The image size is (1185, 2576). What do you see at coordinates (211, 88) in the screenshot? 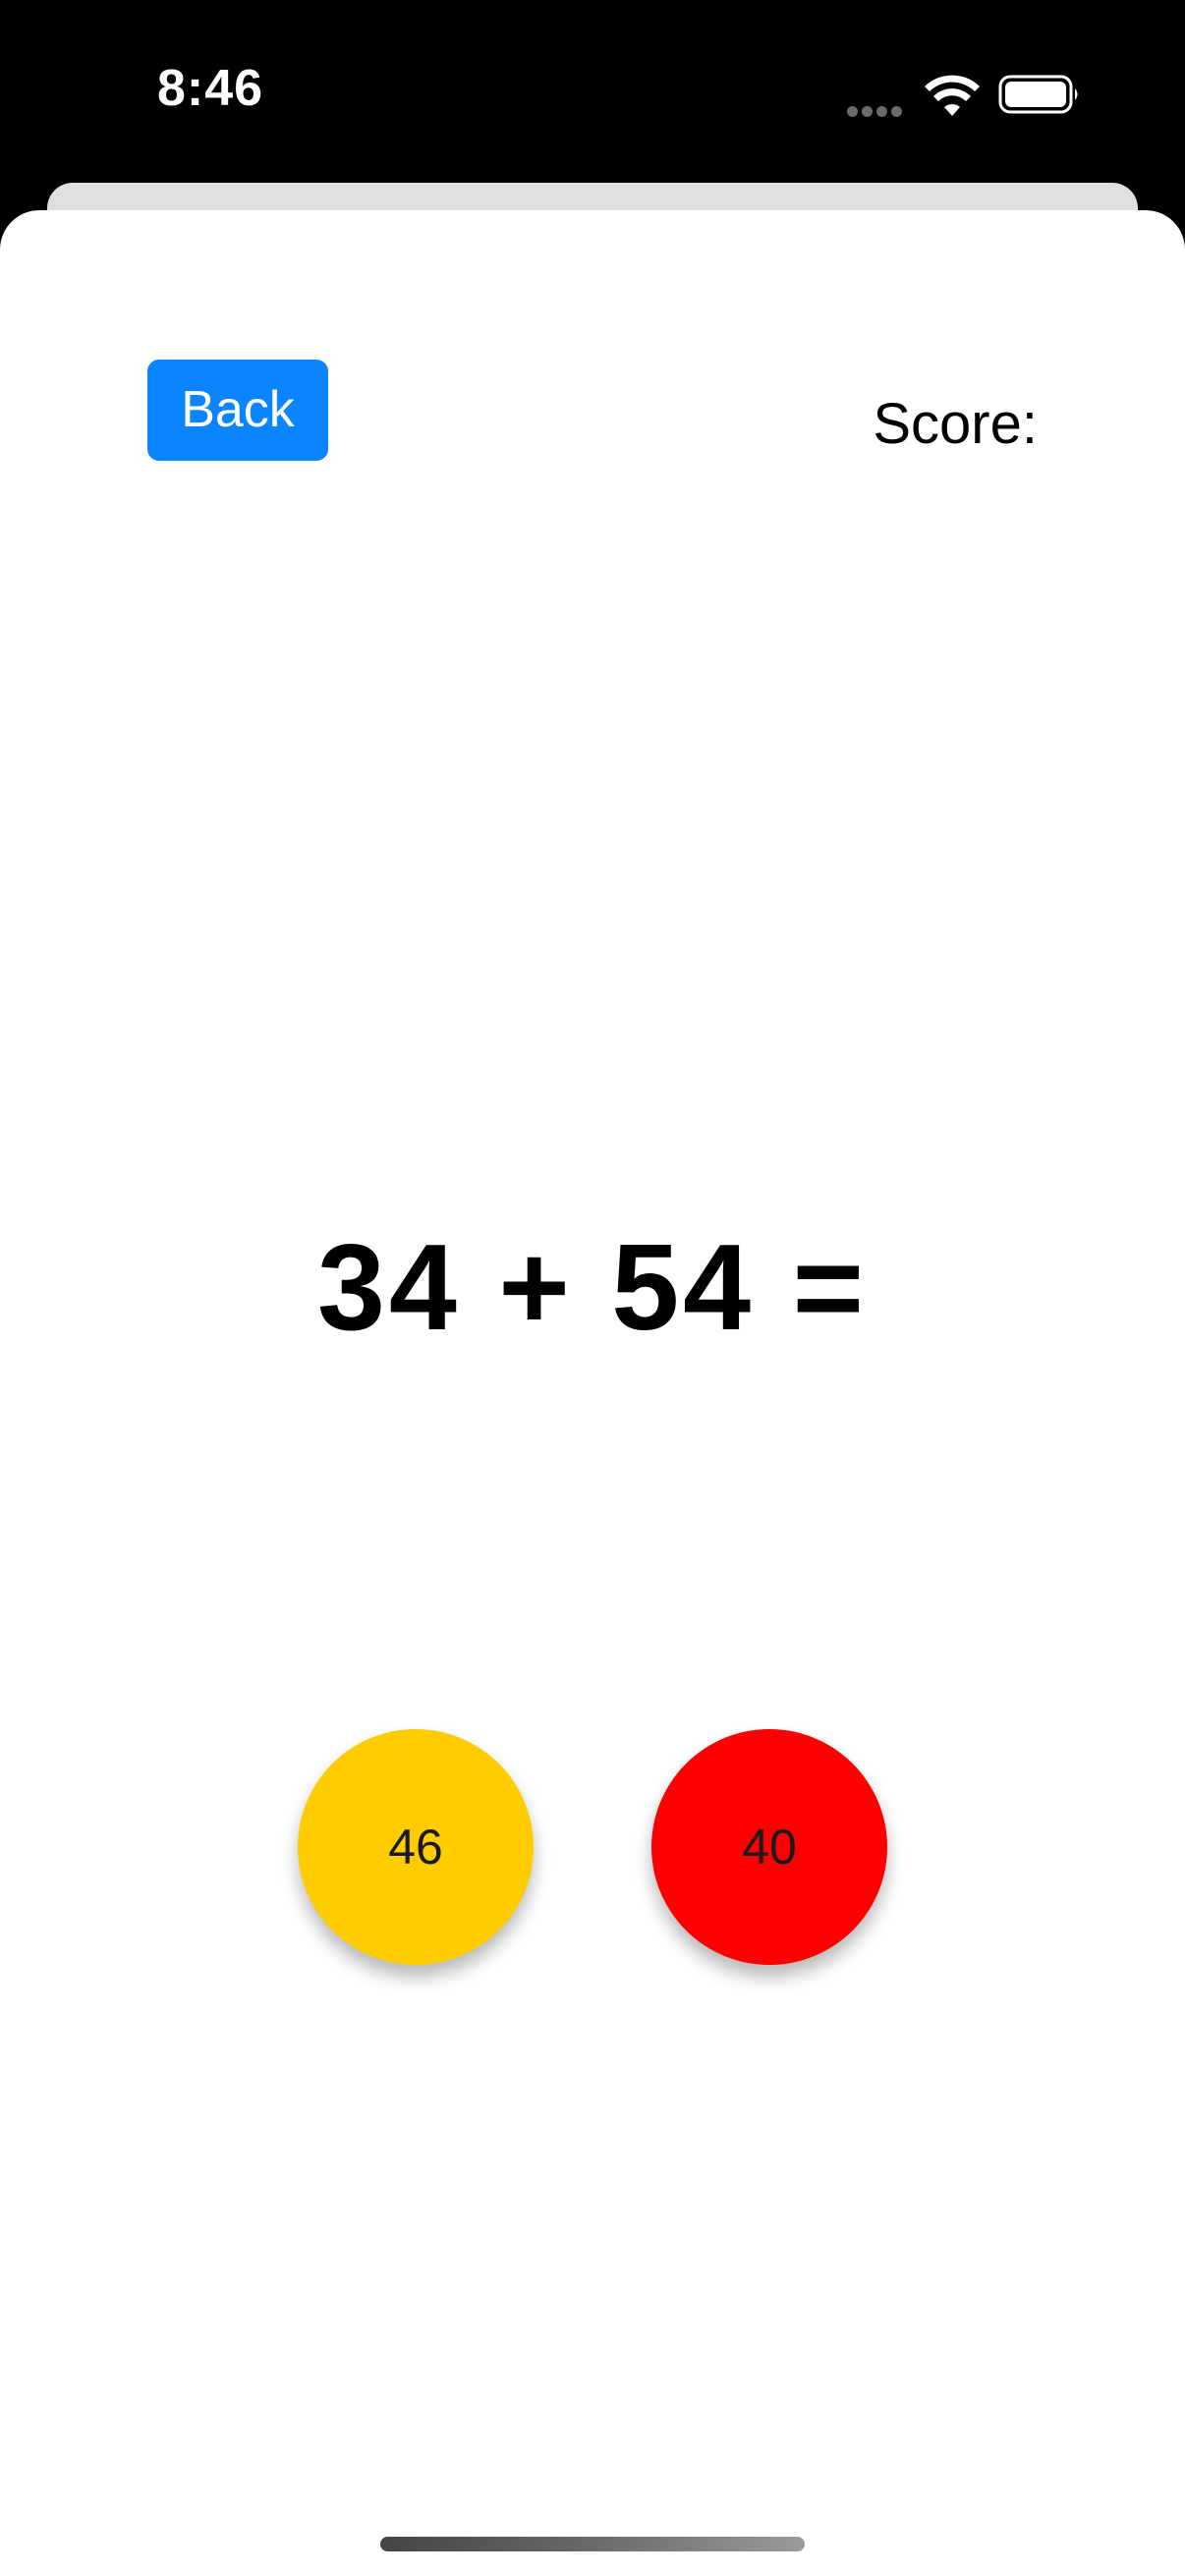
I see `status-time: 8:46` at bounding box center [211, 88].